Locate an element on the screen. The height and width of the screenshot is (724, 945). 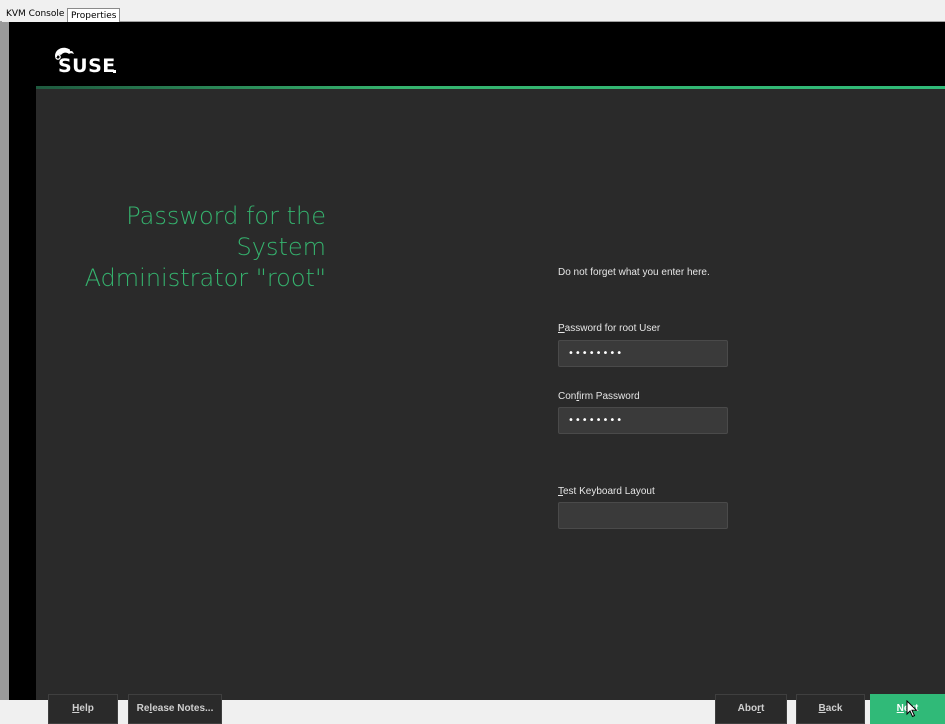
help-key: H is located at coordinates (76, 708).